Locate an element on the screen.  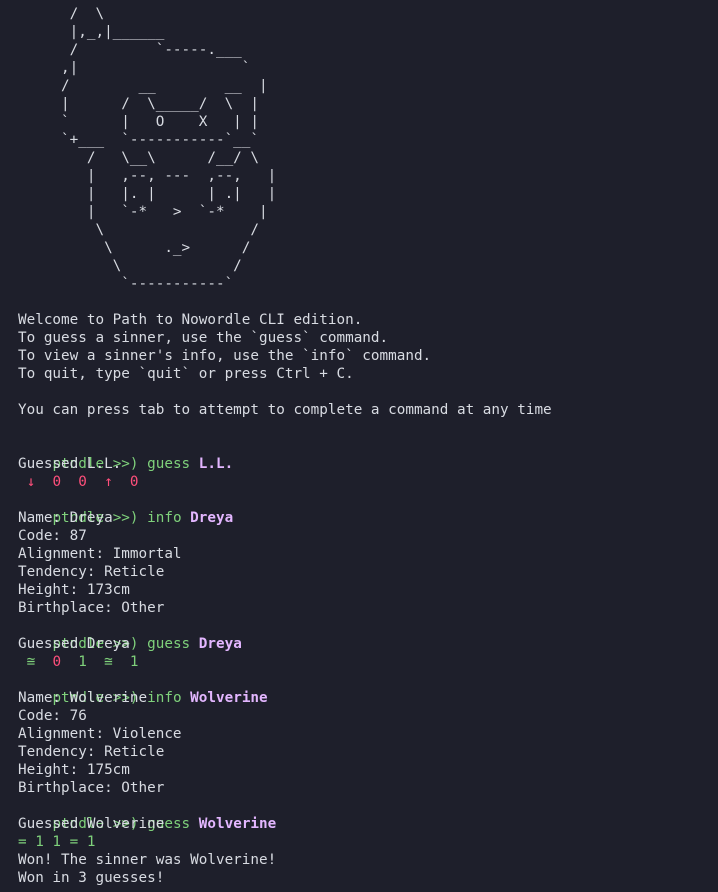
guess-feedback: ↓ 0 0 ↑ 0 is located at coordinates (368, 482).